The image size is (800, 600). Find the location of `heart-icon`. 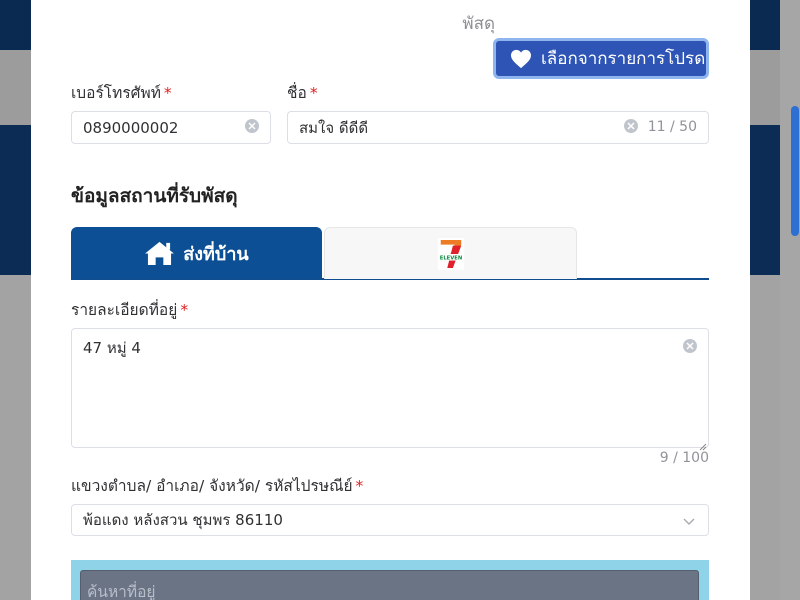

heart-icon is located at coordinates (521, 59).